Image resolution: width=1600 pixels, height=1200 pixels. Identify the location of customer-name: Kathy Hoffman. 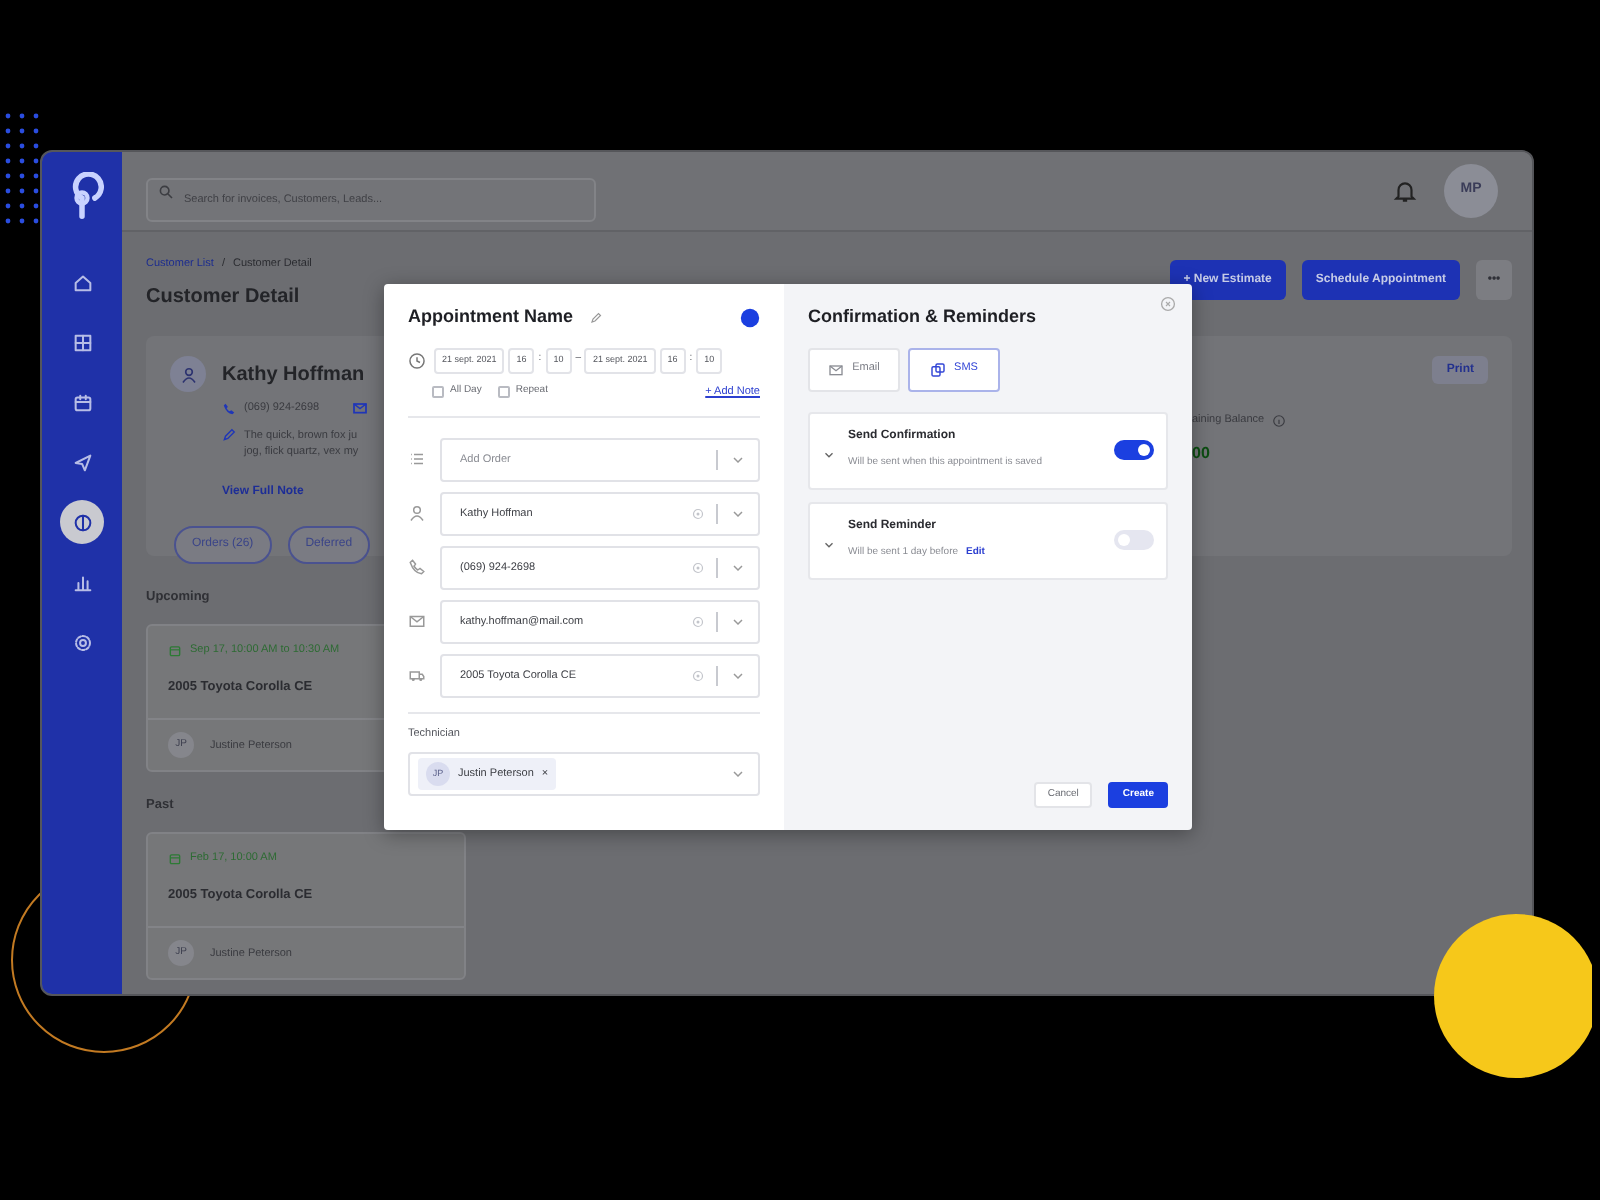
(294, 376).